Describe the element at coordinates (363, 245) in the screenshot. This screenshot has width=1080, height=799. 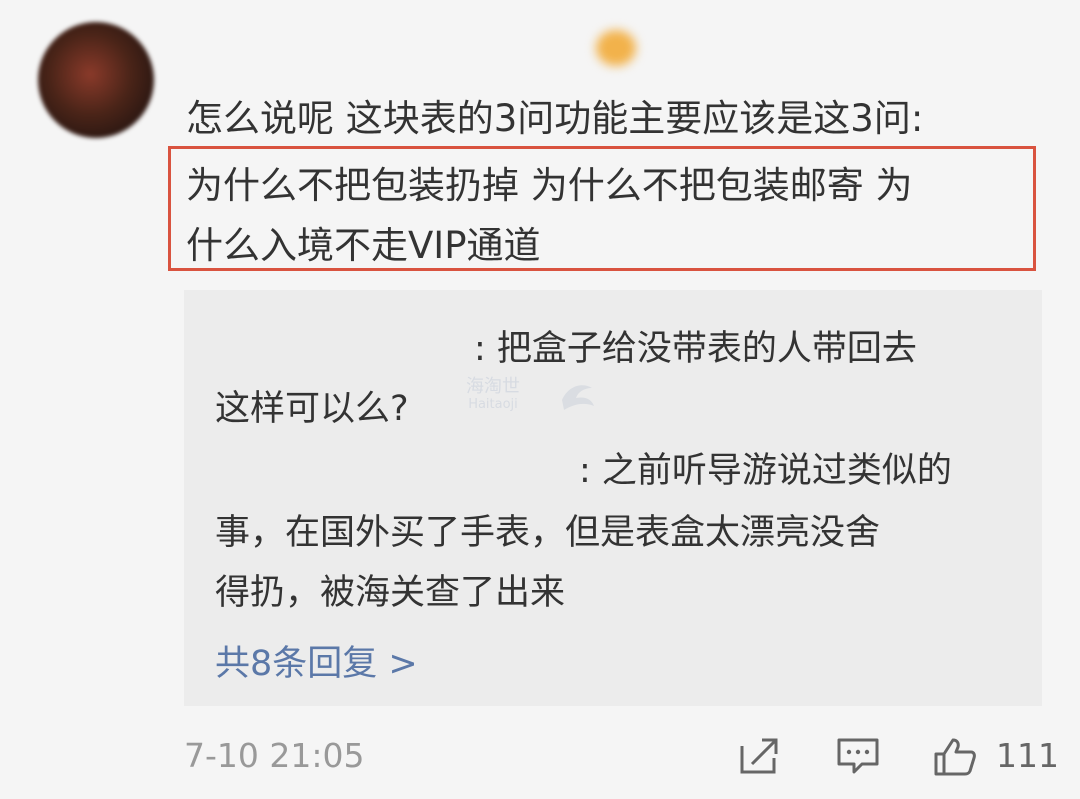
I see `comment-text-line-3: 什么入境不走VIP通道` at that location.